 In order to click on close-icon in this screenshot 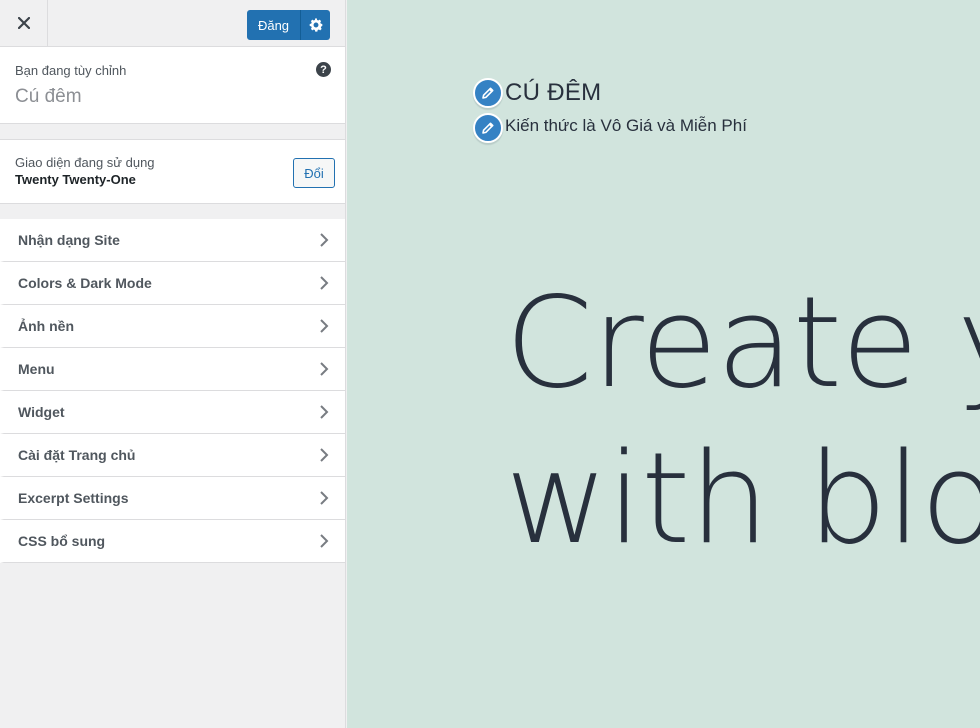, I will do `click(23, 23)`.